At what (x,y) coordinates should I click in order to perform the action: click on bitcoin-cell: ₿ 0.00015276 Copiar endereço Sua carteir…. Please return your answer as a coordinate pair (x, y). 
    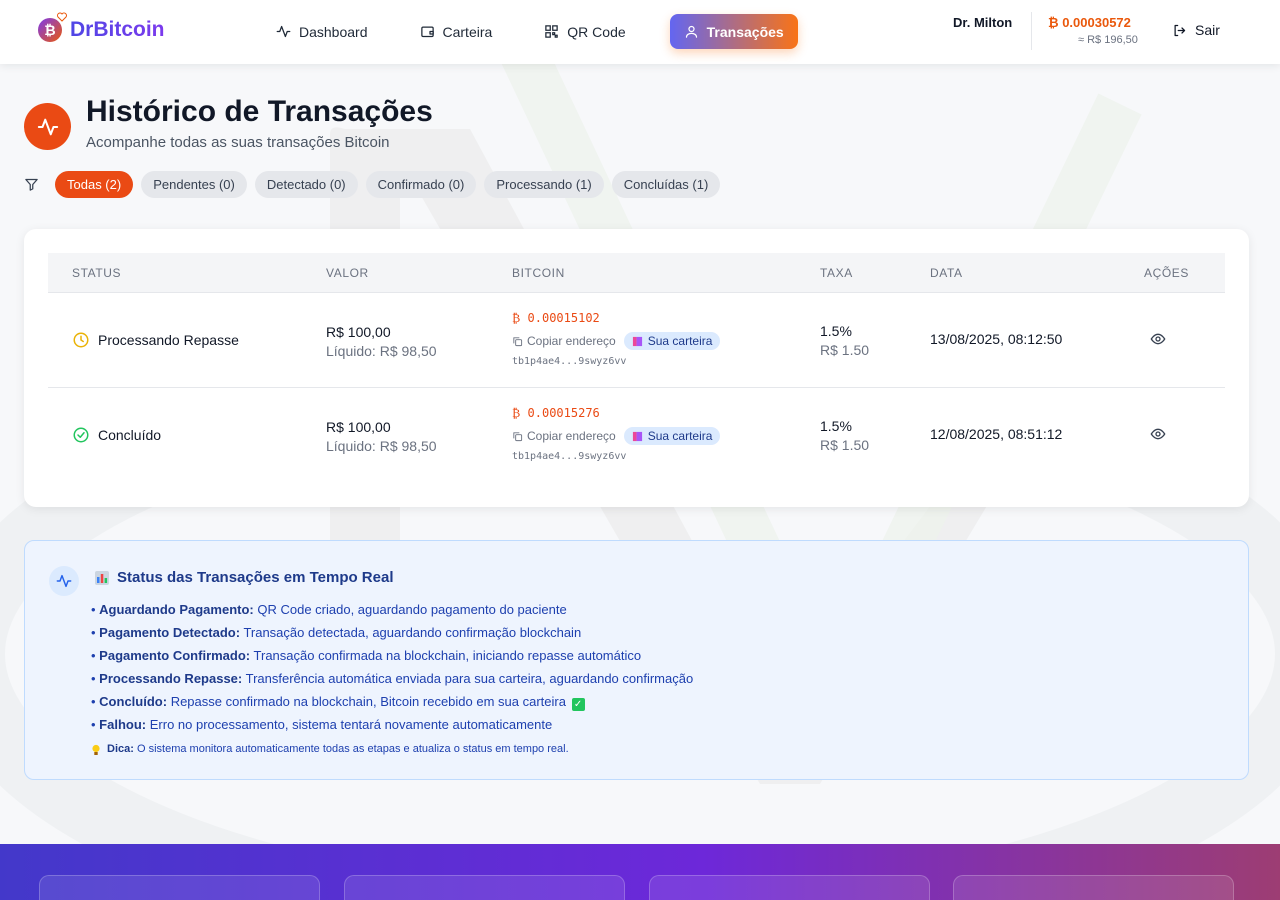
    Looking at the image, I should click on (616, 434).